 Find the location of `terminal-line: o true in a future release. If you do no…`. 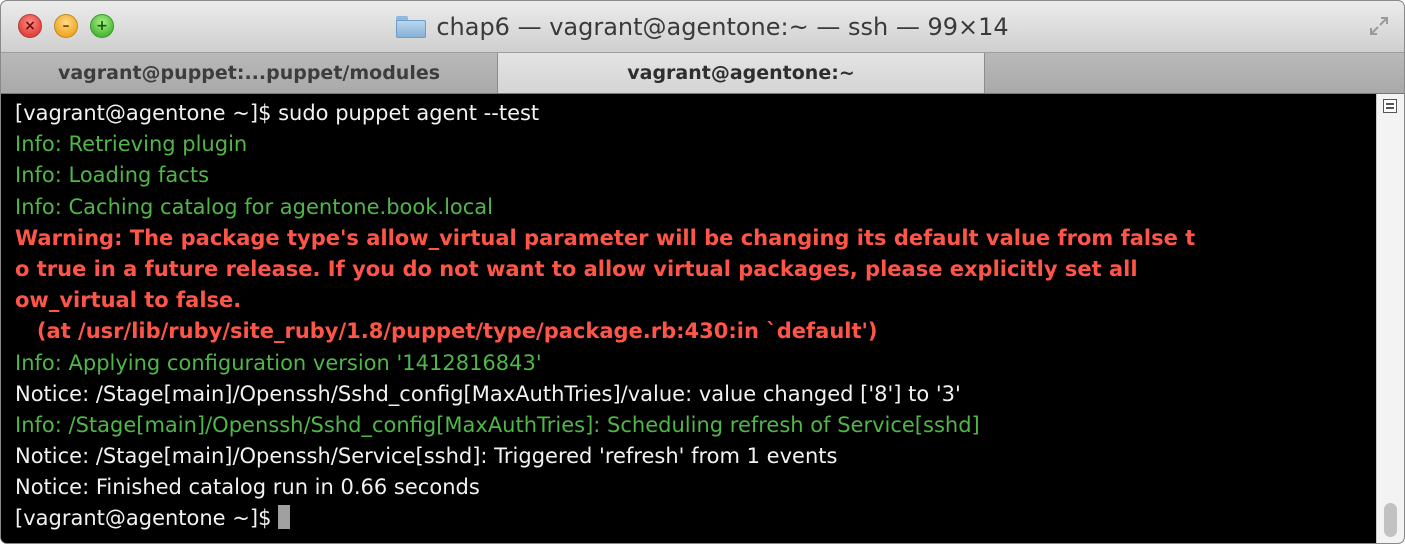

terminal-line: o true in a future release. If you do no… is located at coordinates (576, 268).